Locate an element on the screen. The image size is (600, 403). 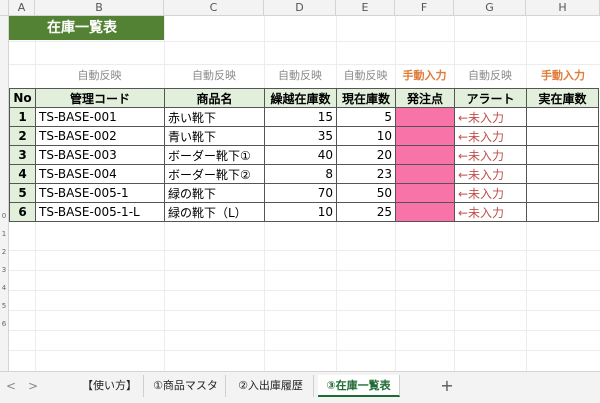
field-source-label-h: 手動入力 is located at coordinates (563, 76).